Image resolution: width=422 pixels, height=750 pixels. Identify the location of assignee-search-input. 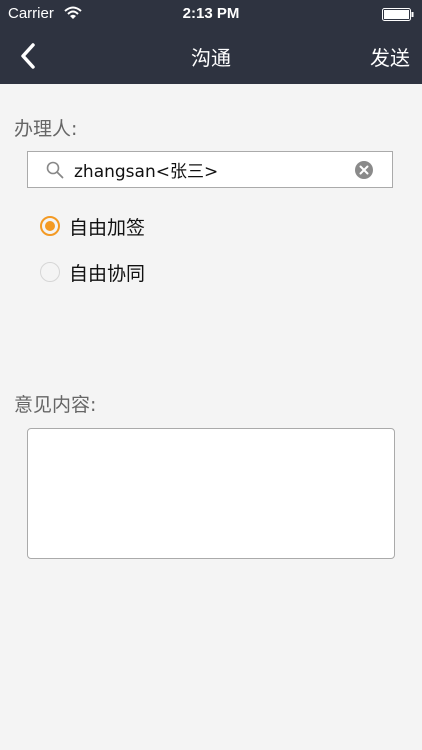
(209, 169).